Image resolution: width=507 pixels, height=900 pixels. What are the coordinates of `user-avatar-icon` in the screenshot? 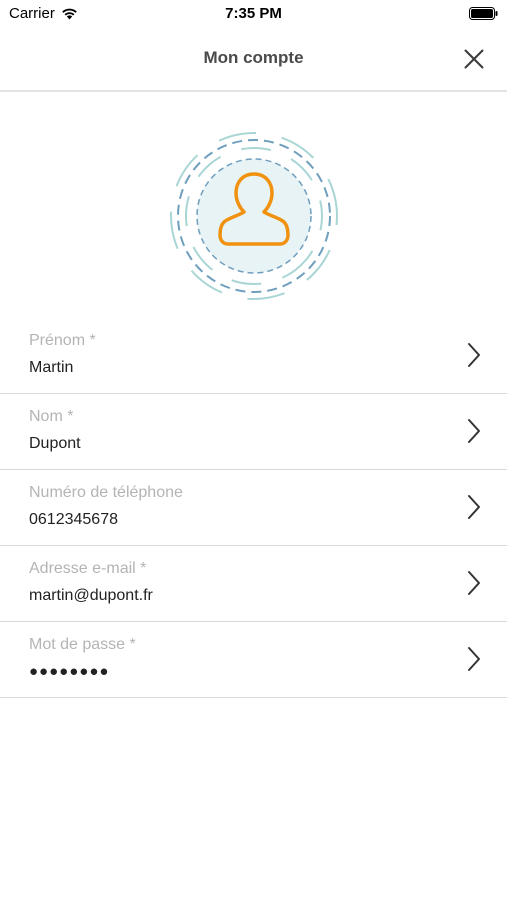 It's located at (254, 216).